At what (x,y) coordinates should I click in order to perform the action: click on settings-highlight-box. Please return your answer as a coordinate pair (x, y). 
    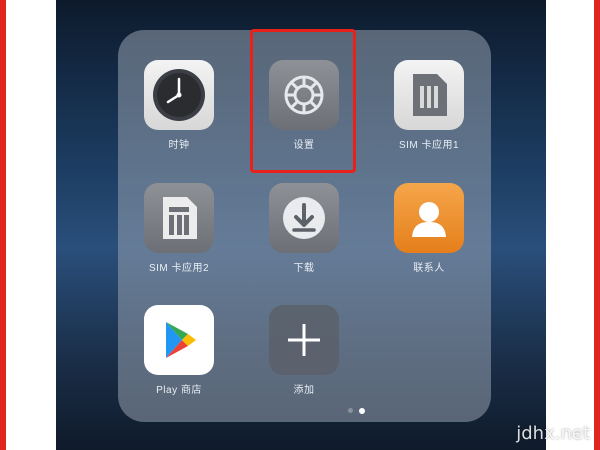
    Looking at the image, I should click on (303, 101).